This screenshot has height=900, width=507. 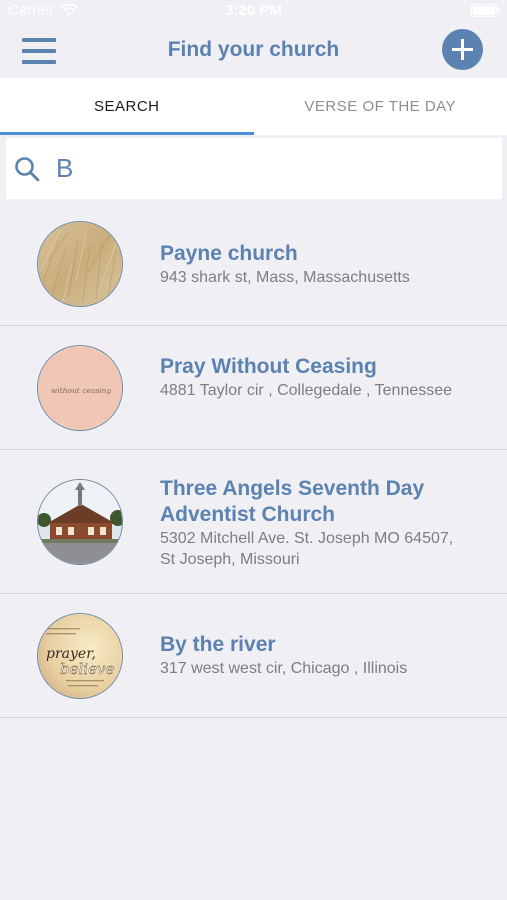 What do you see at coordinates (485, 10) in the screenshot?
I see `battery-icon` at bounding box center [485, 10].